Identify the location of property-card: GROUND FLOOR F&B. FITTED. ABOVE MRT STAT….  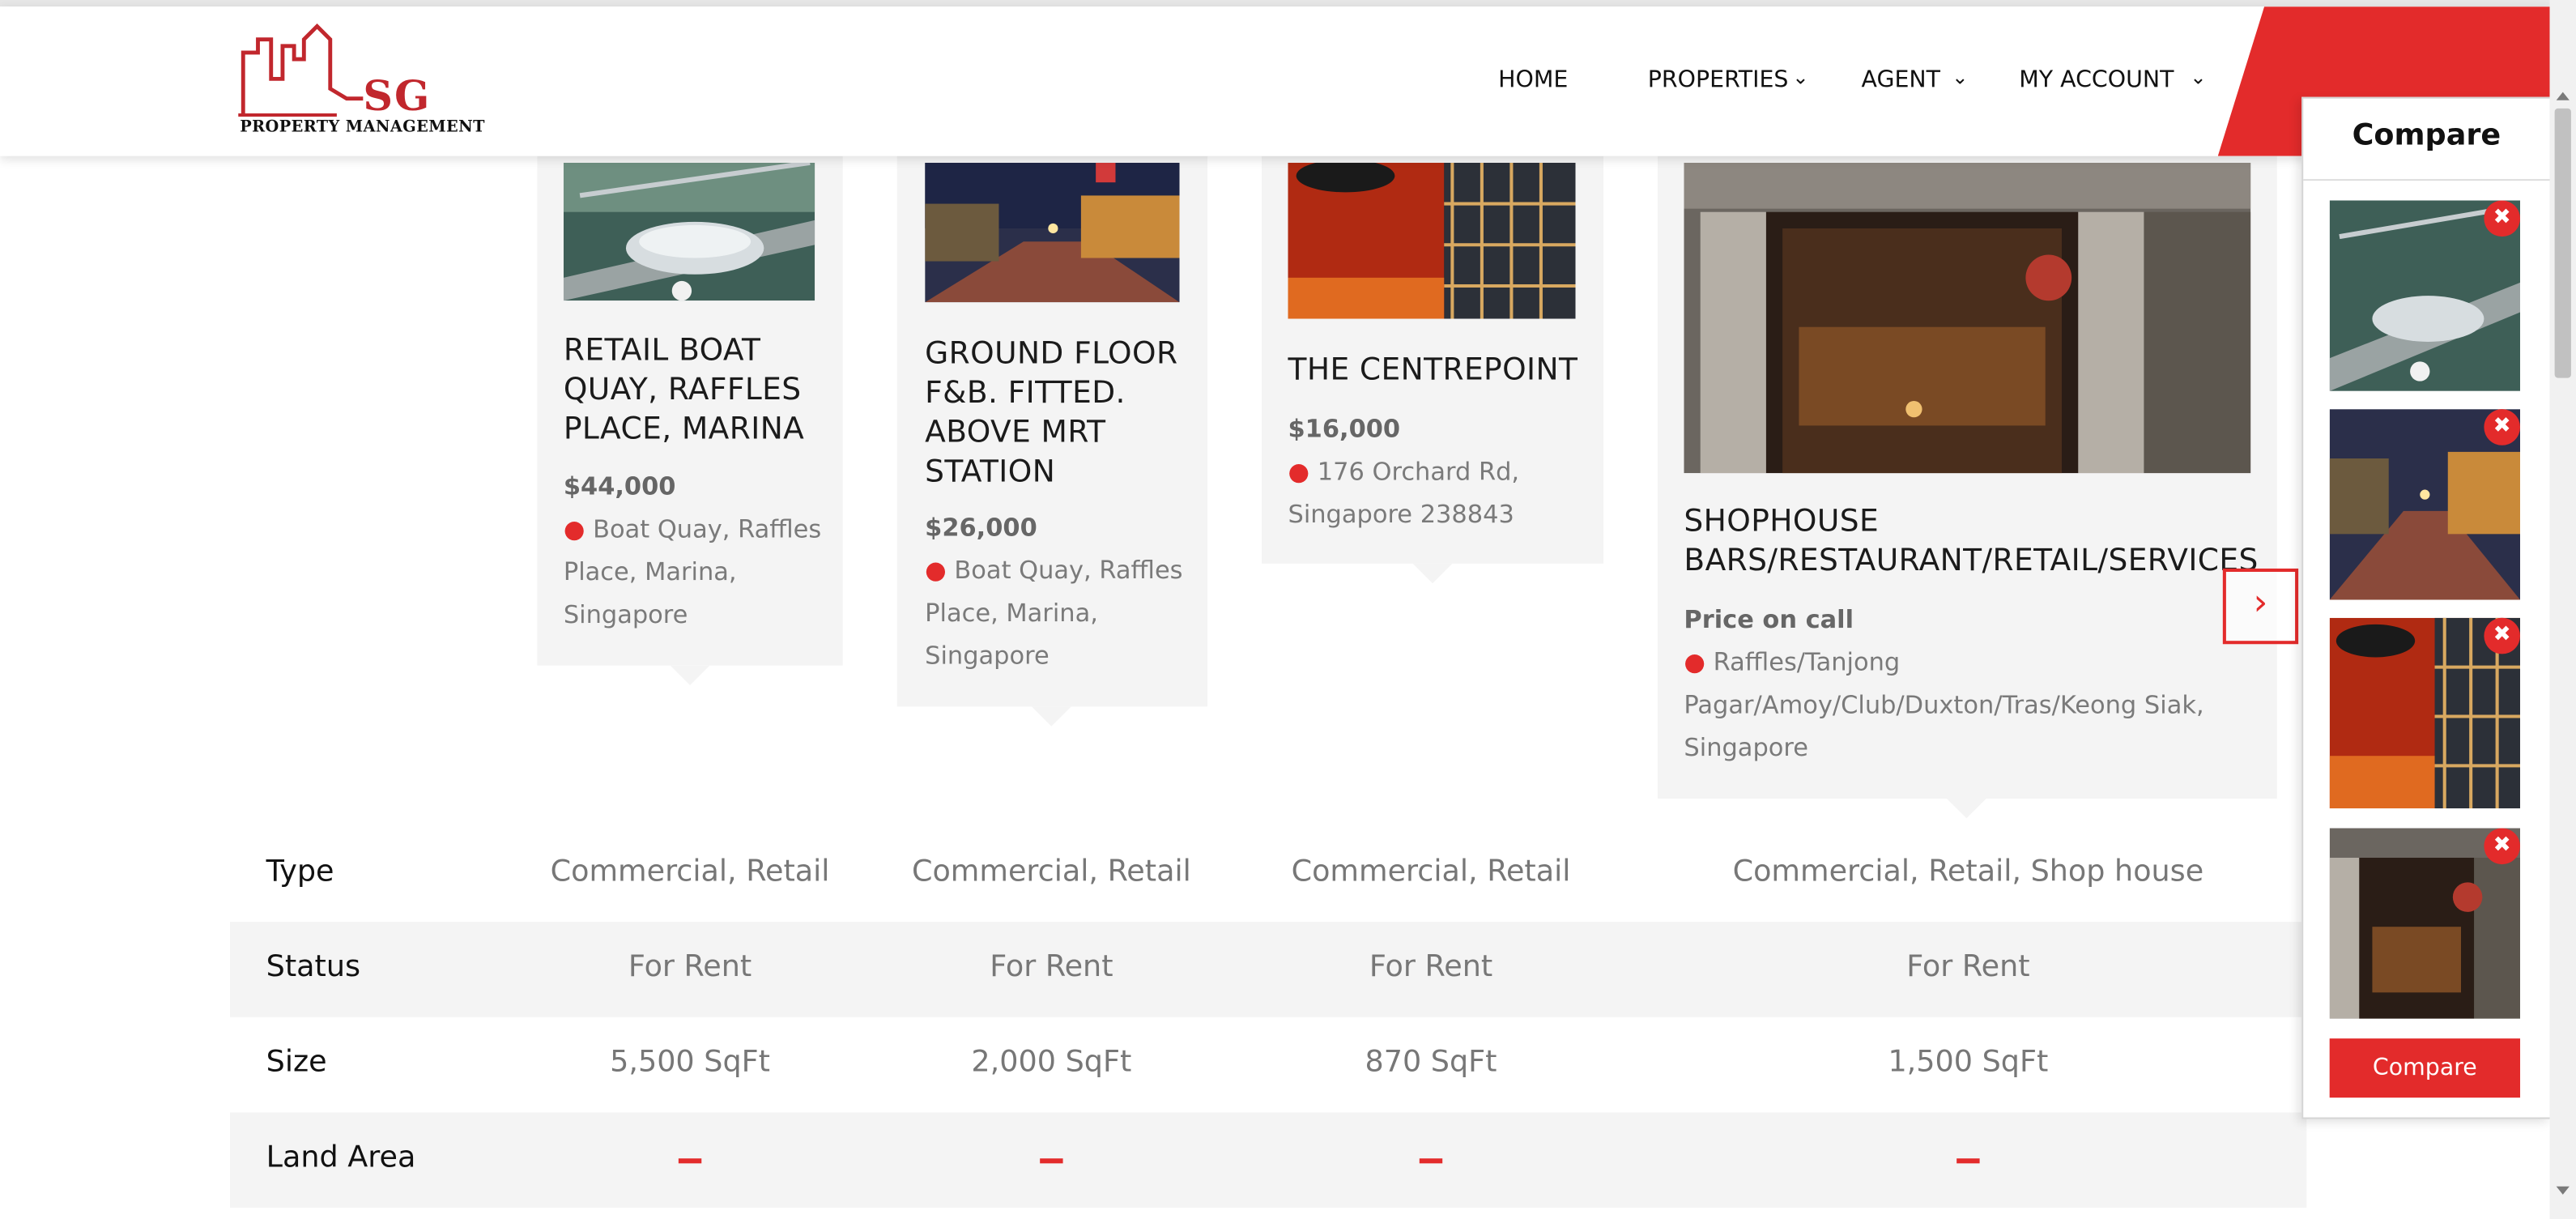
(1052, 439).